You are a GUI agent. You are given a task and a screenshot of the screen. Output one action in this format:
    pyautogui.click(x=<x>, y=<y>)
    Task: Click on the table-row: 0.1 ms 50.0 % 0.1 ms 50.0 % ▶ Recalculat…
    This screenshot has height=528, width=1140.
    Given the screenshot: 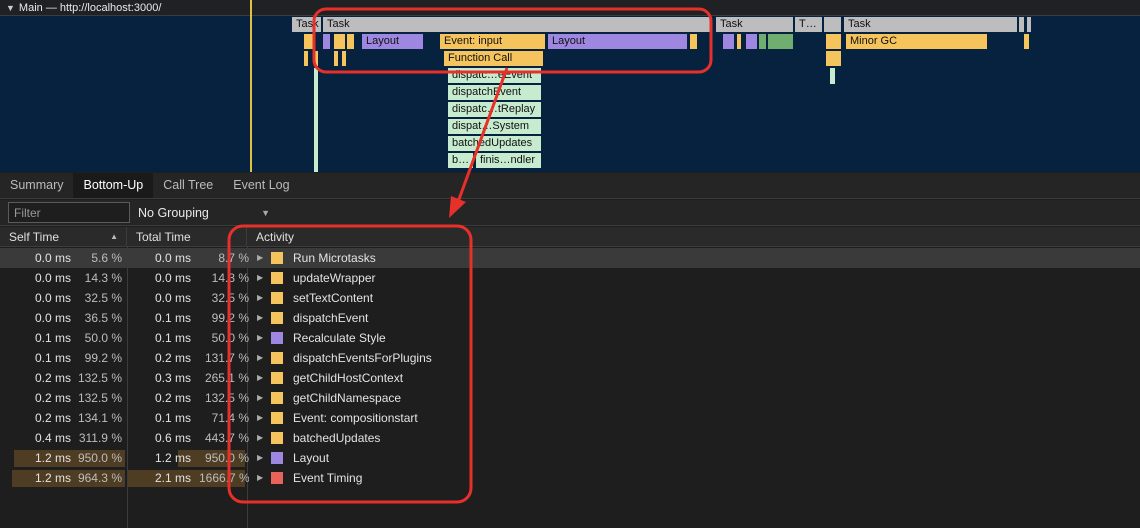 What is the action you would take?
    pyautogui.click(x=570, y=338)
    